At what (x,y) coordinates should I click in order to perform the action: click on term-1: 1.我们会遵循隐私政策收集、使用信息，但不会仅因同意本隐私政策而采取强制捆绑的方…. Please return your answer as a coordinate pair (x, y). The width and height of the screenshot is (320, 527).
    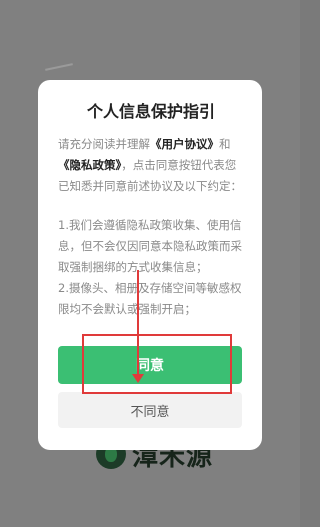
    Looking at the image, I should click on (150, 246).